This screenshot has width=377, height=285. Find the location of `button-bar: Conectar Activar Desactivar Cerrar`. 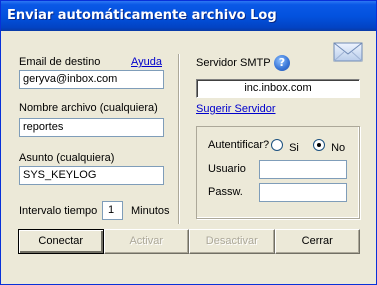

button-bar: Conectar Activar Desactivar Cerrar is located at coordinates (189, 241).